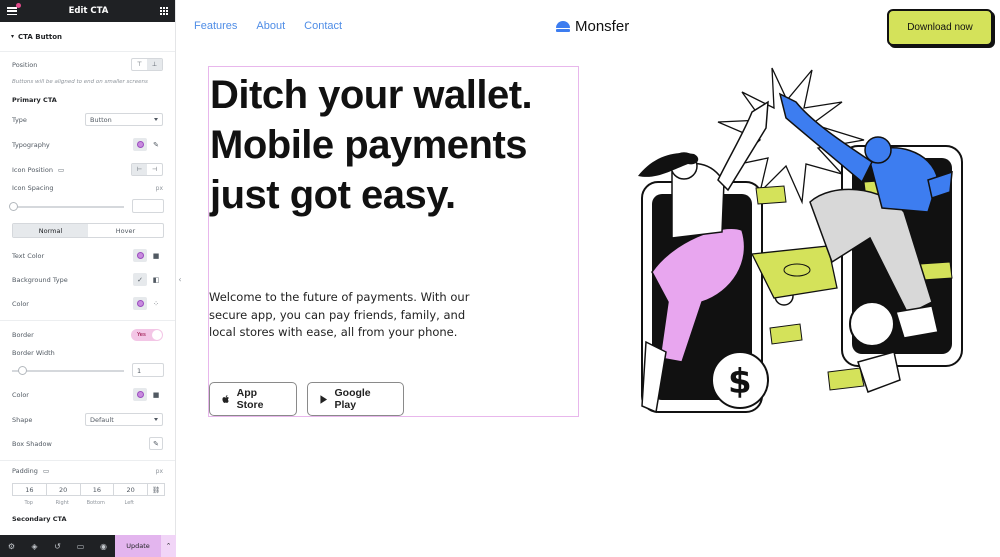 This screenshot has height=557, width=1000. What do you see at coordinates (154, 169) in the screenshot?
I see `icon-end-icon: ⊣` at bounding box center [154, 169].